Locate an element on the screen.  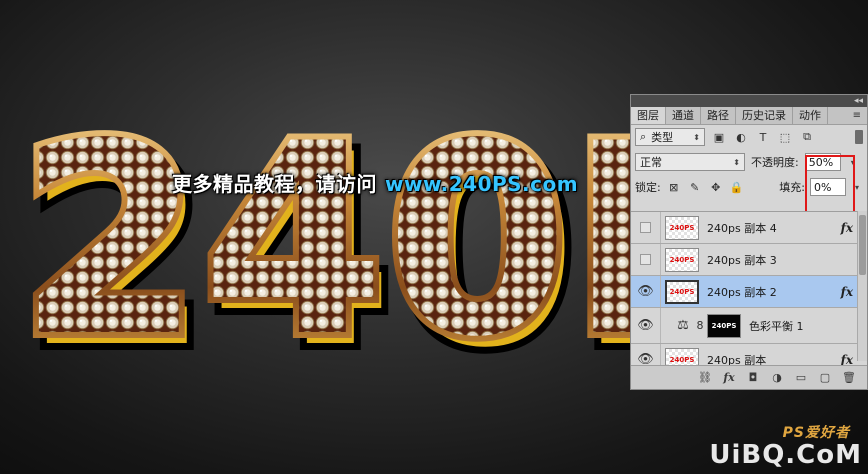
opacity-label: 不透明度: is located at coordinates (775, 162).